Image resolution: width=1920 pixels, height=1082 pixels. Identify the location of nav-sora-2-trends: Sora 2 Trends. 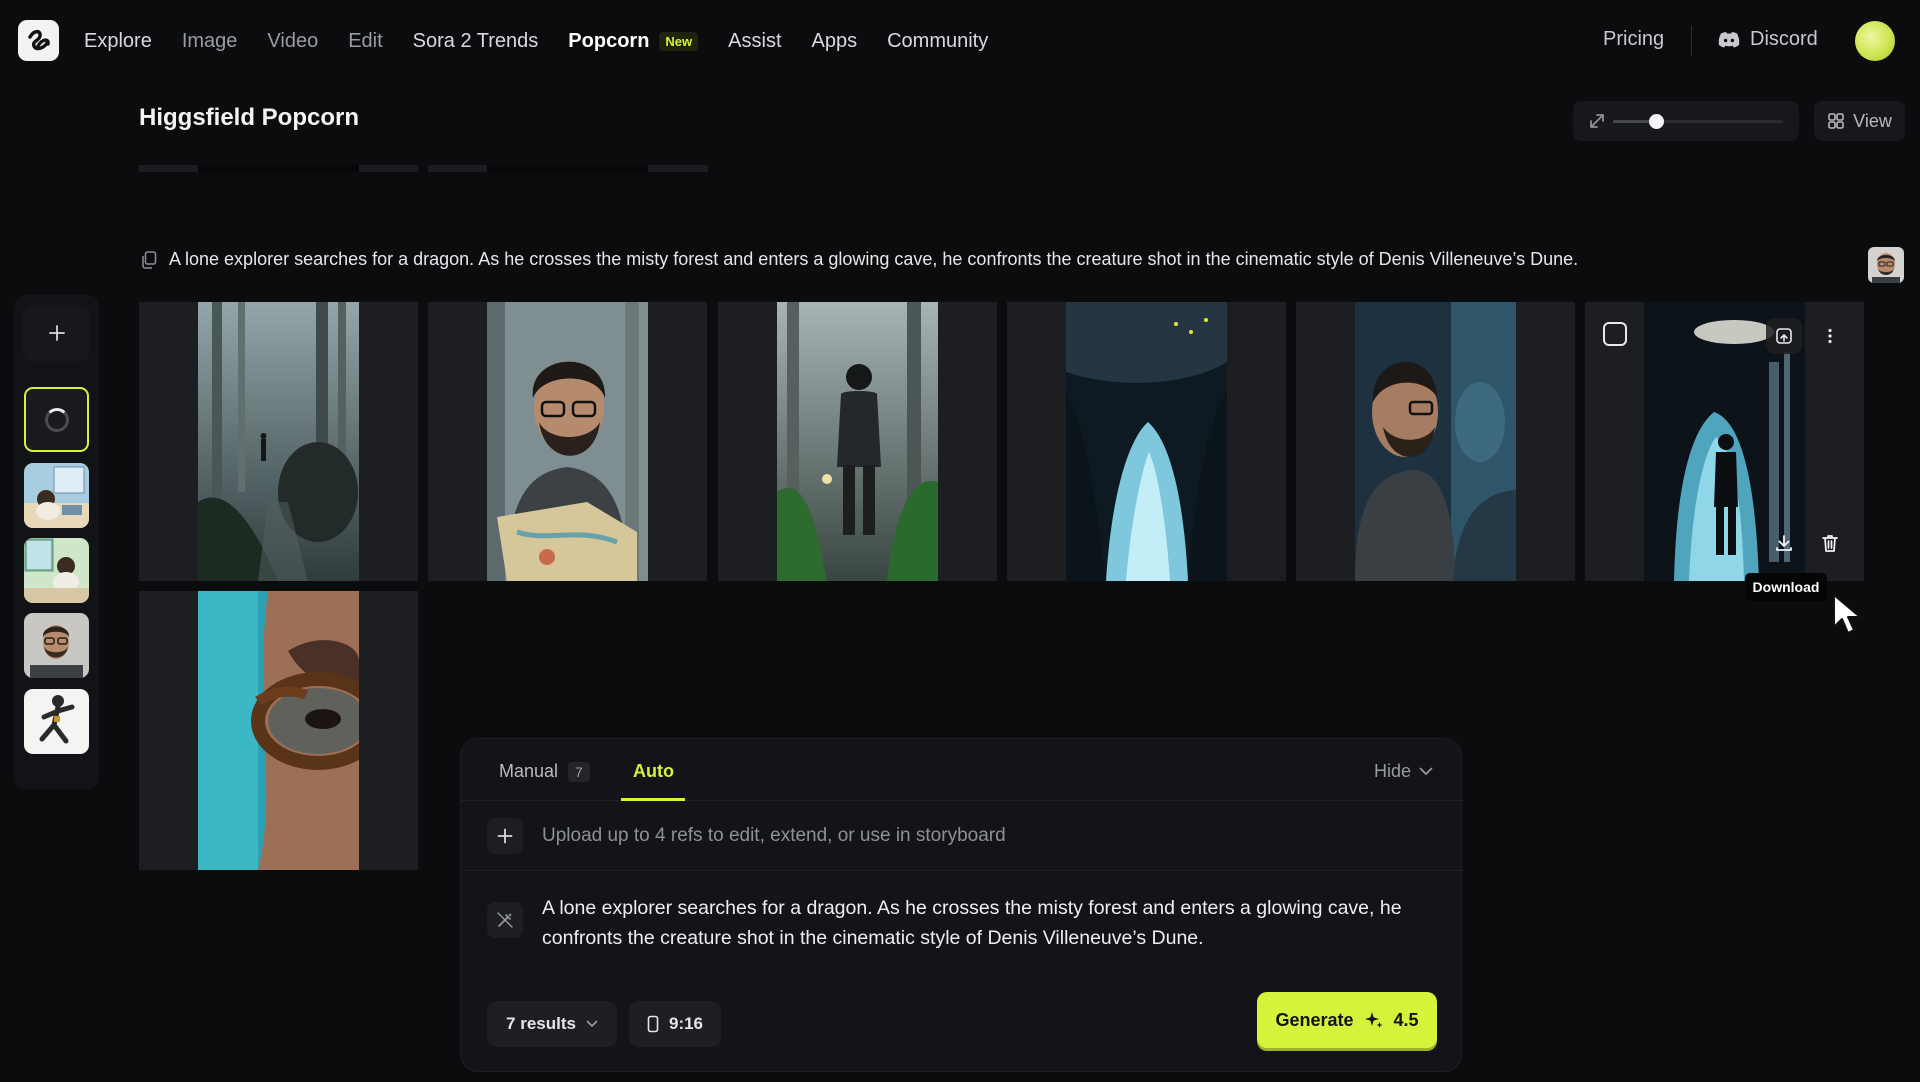
(476, 41).